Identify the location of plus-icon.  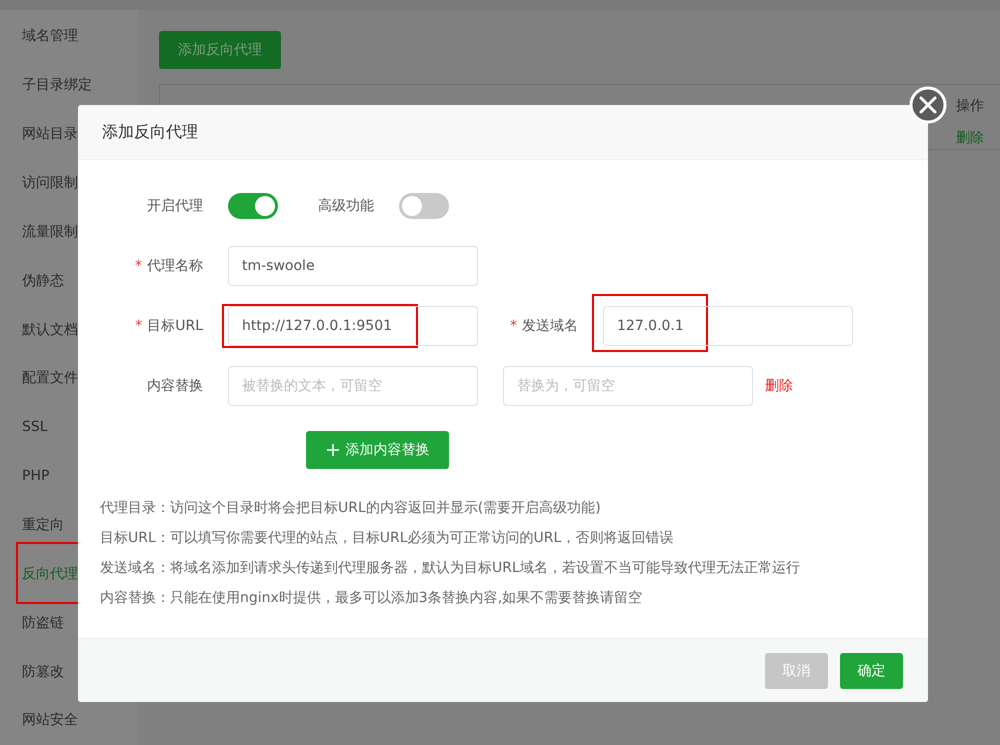
(333, 450).